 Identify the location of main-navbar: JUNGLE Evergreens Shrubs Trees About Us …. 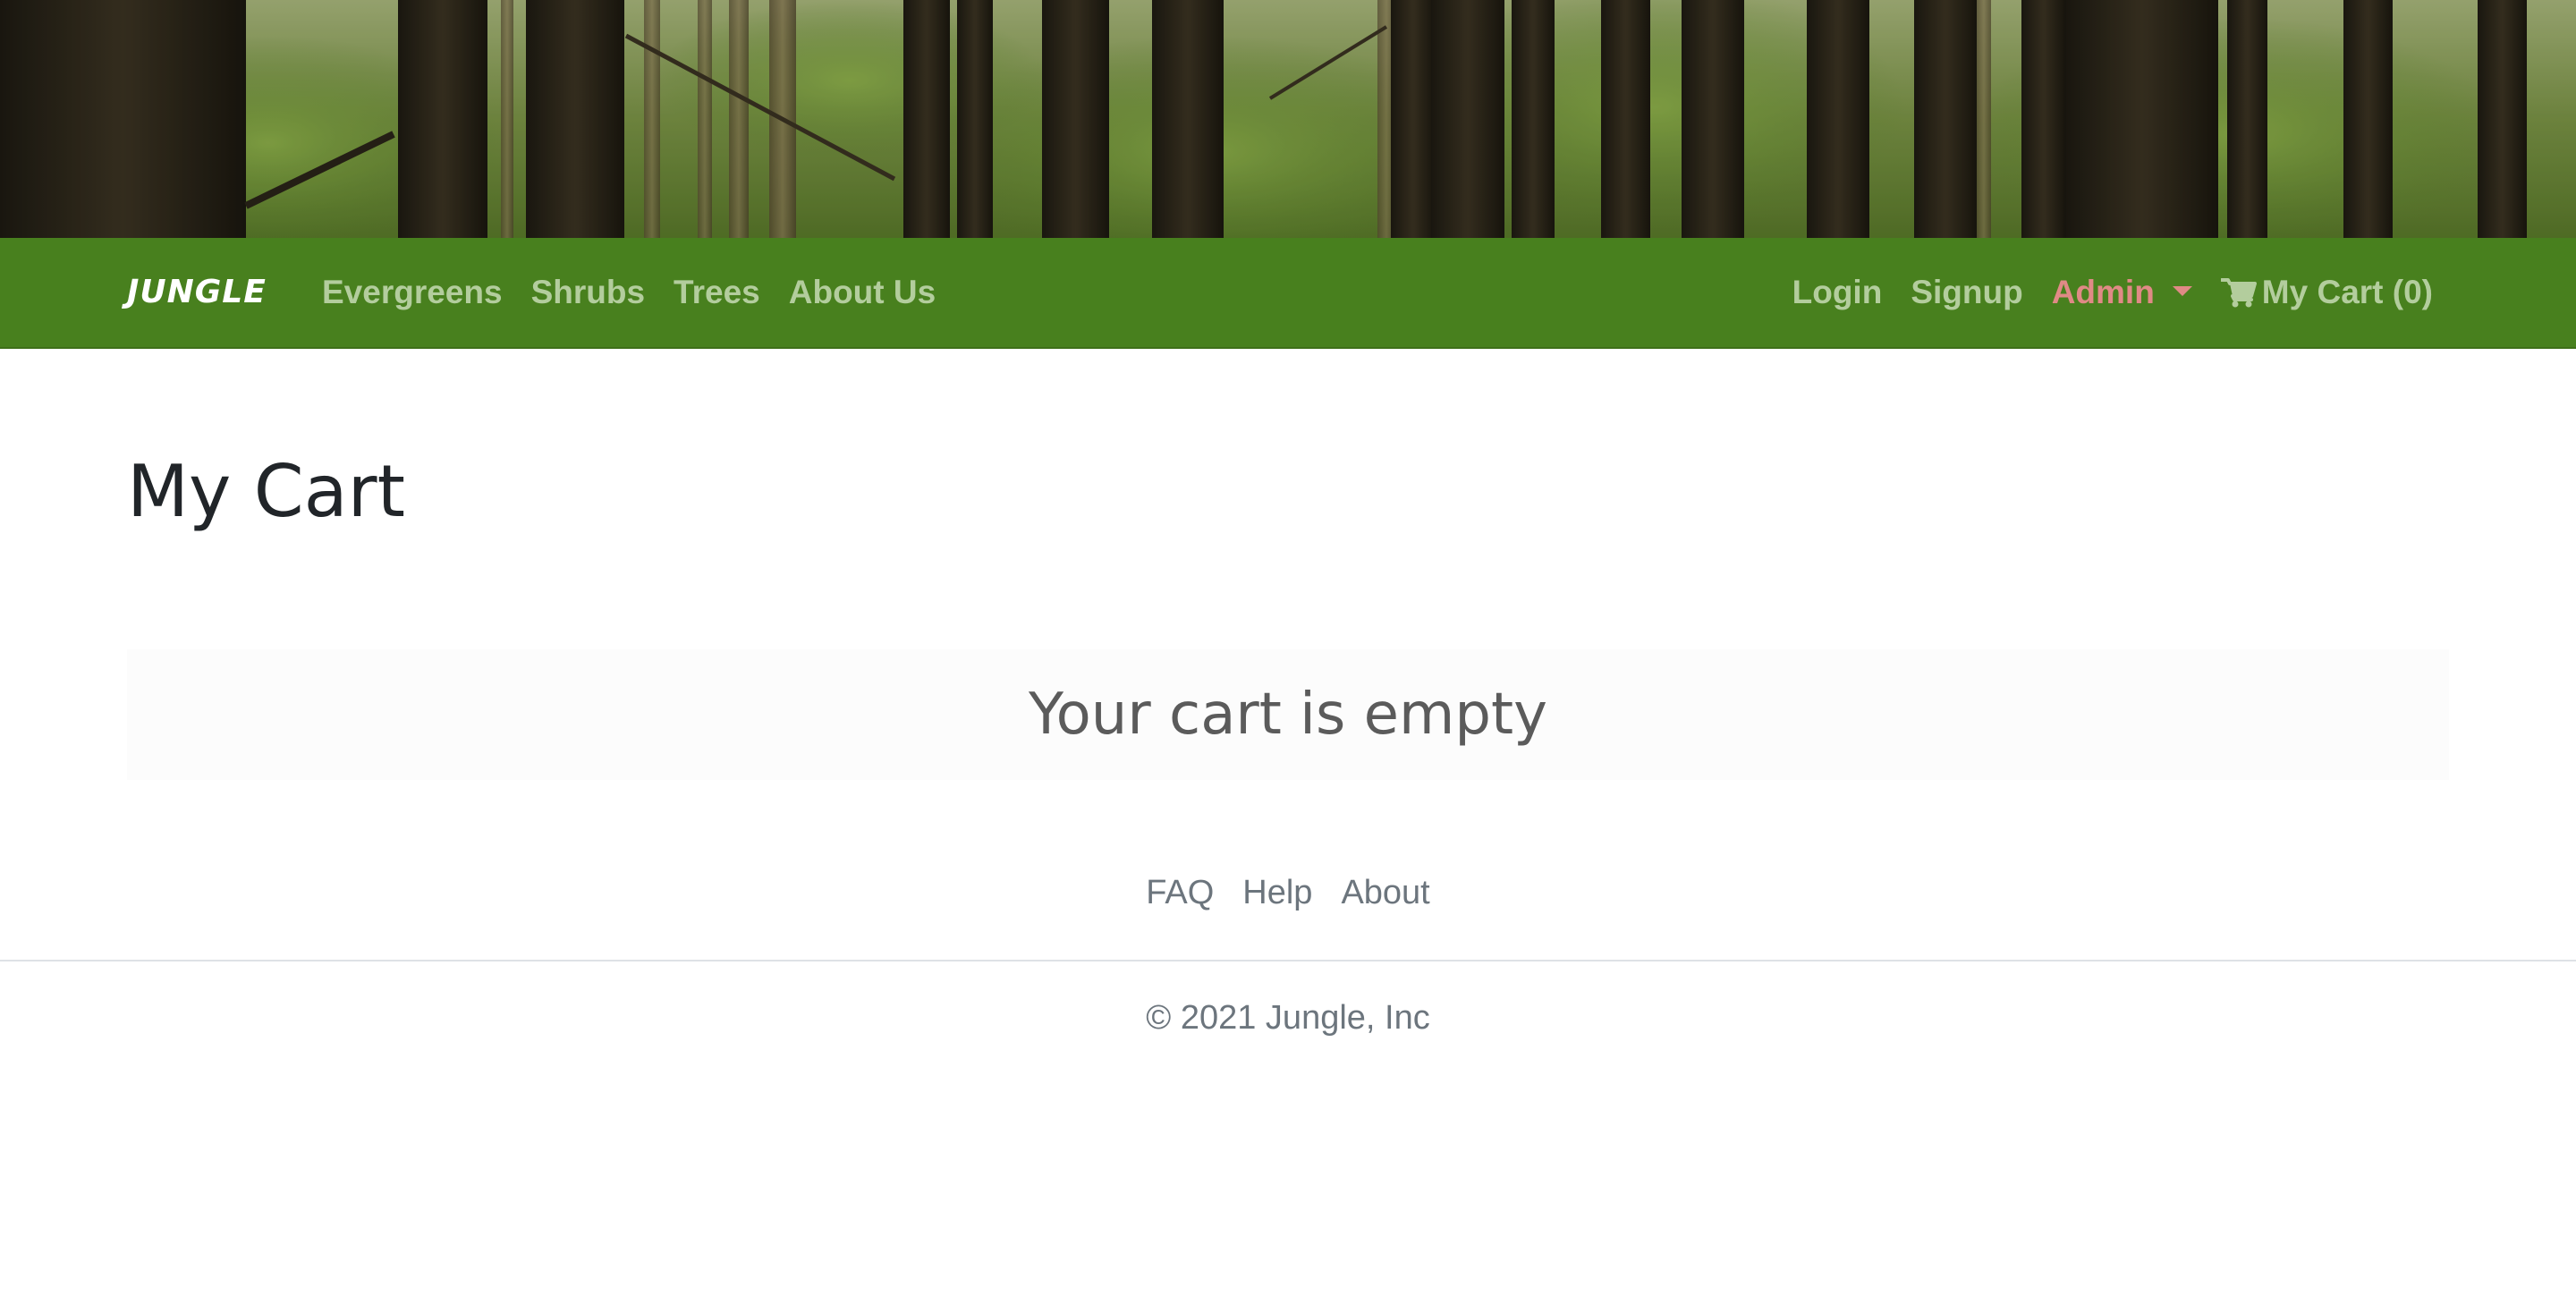
(1288, 293).